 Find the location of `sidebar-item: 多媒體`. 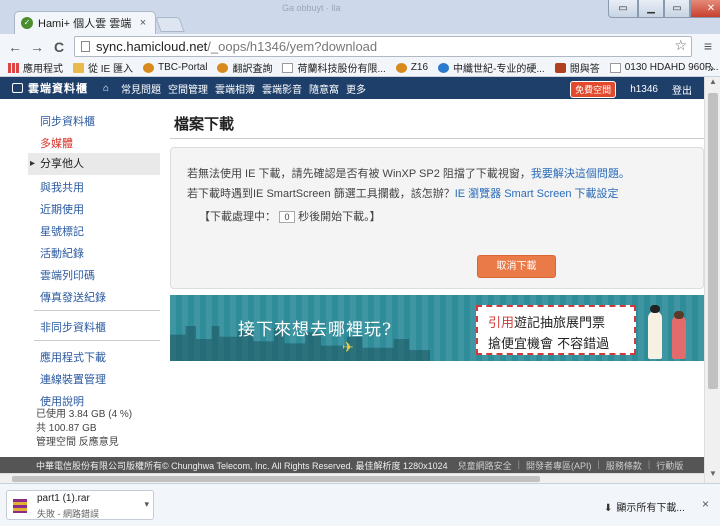

sidebar-item: 多媒體 is located at coordinates (56, 143).